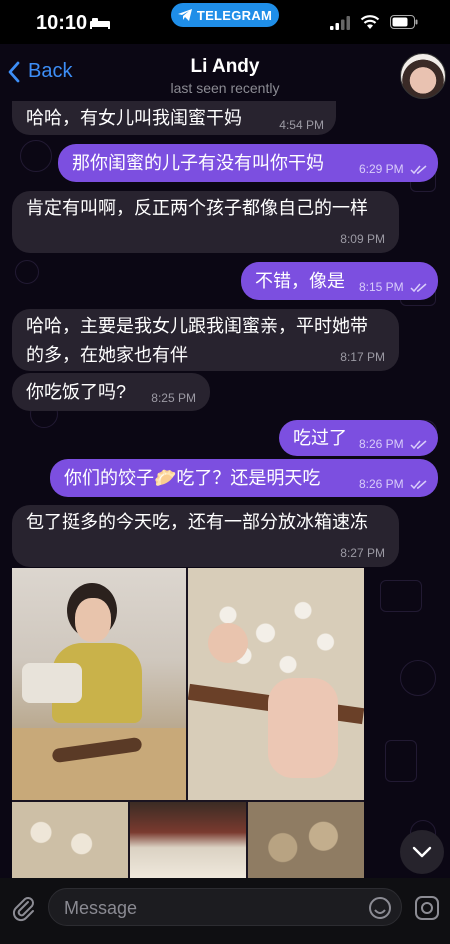 This screenshot has height=944, width=450. What do you see at coordinates (100, 23) in the screenshot?
I see `sleep-focus-icon` at bounding box center [100, 23].